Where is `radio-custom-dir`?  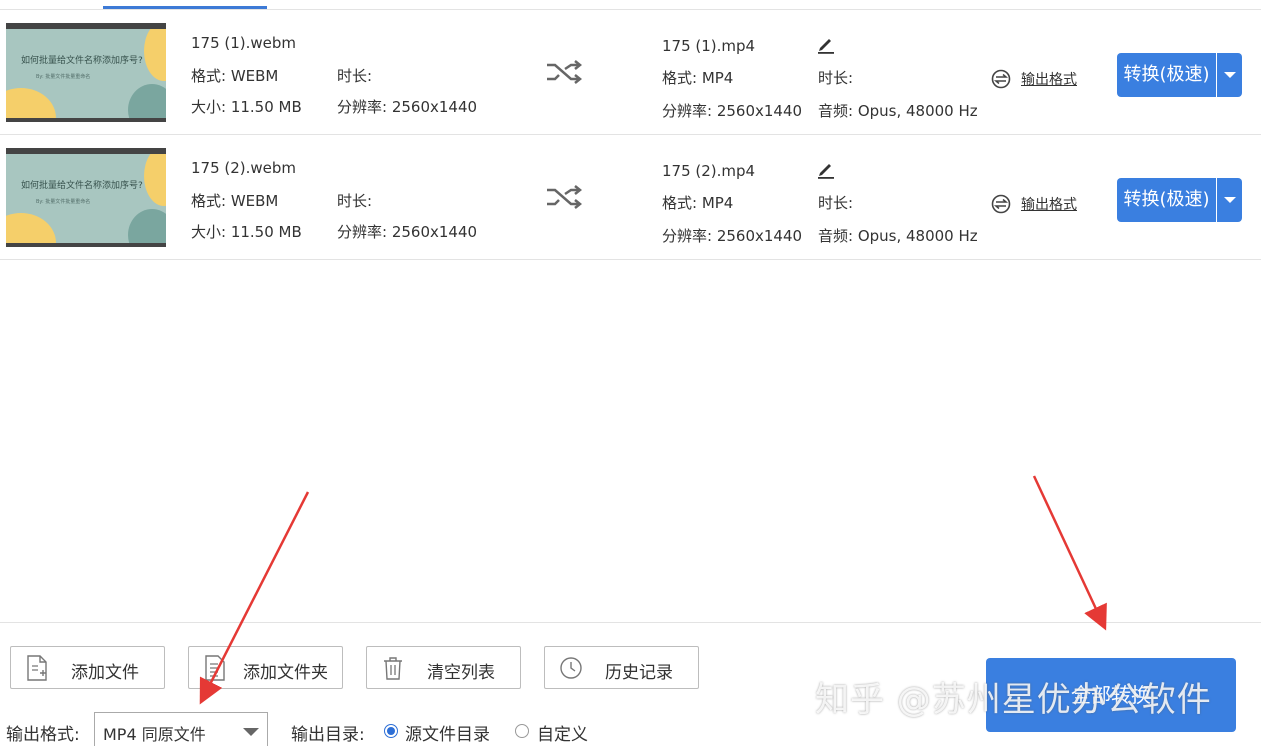 radio-custom-dir is located at coordinates (522, 731).